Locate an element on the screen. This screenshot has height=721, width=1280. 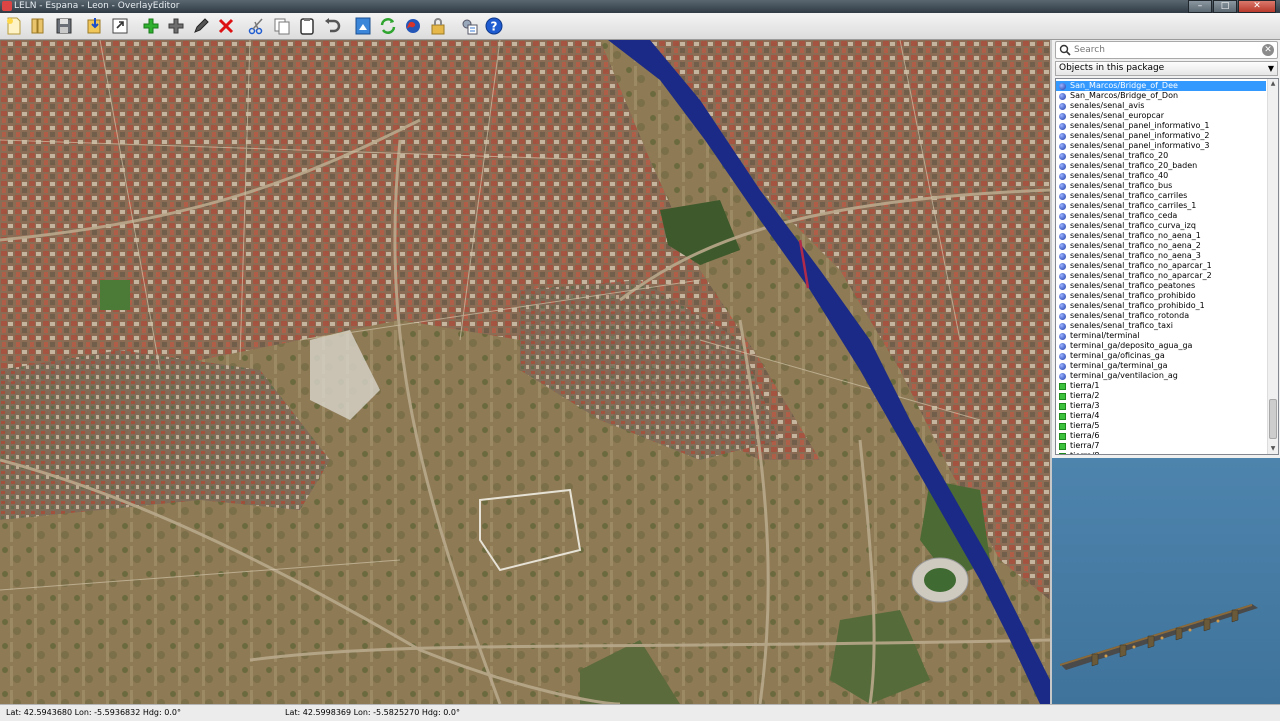
dropdown-value: Objects in this package is located at coordinates (1112, 68).